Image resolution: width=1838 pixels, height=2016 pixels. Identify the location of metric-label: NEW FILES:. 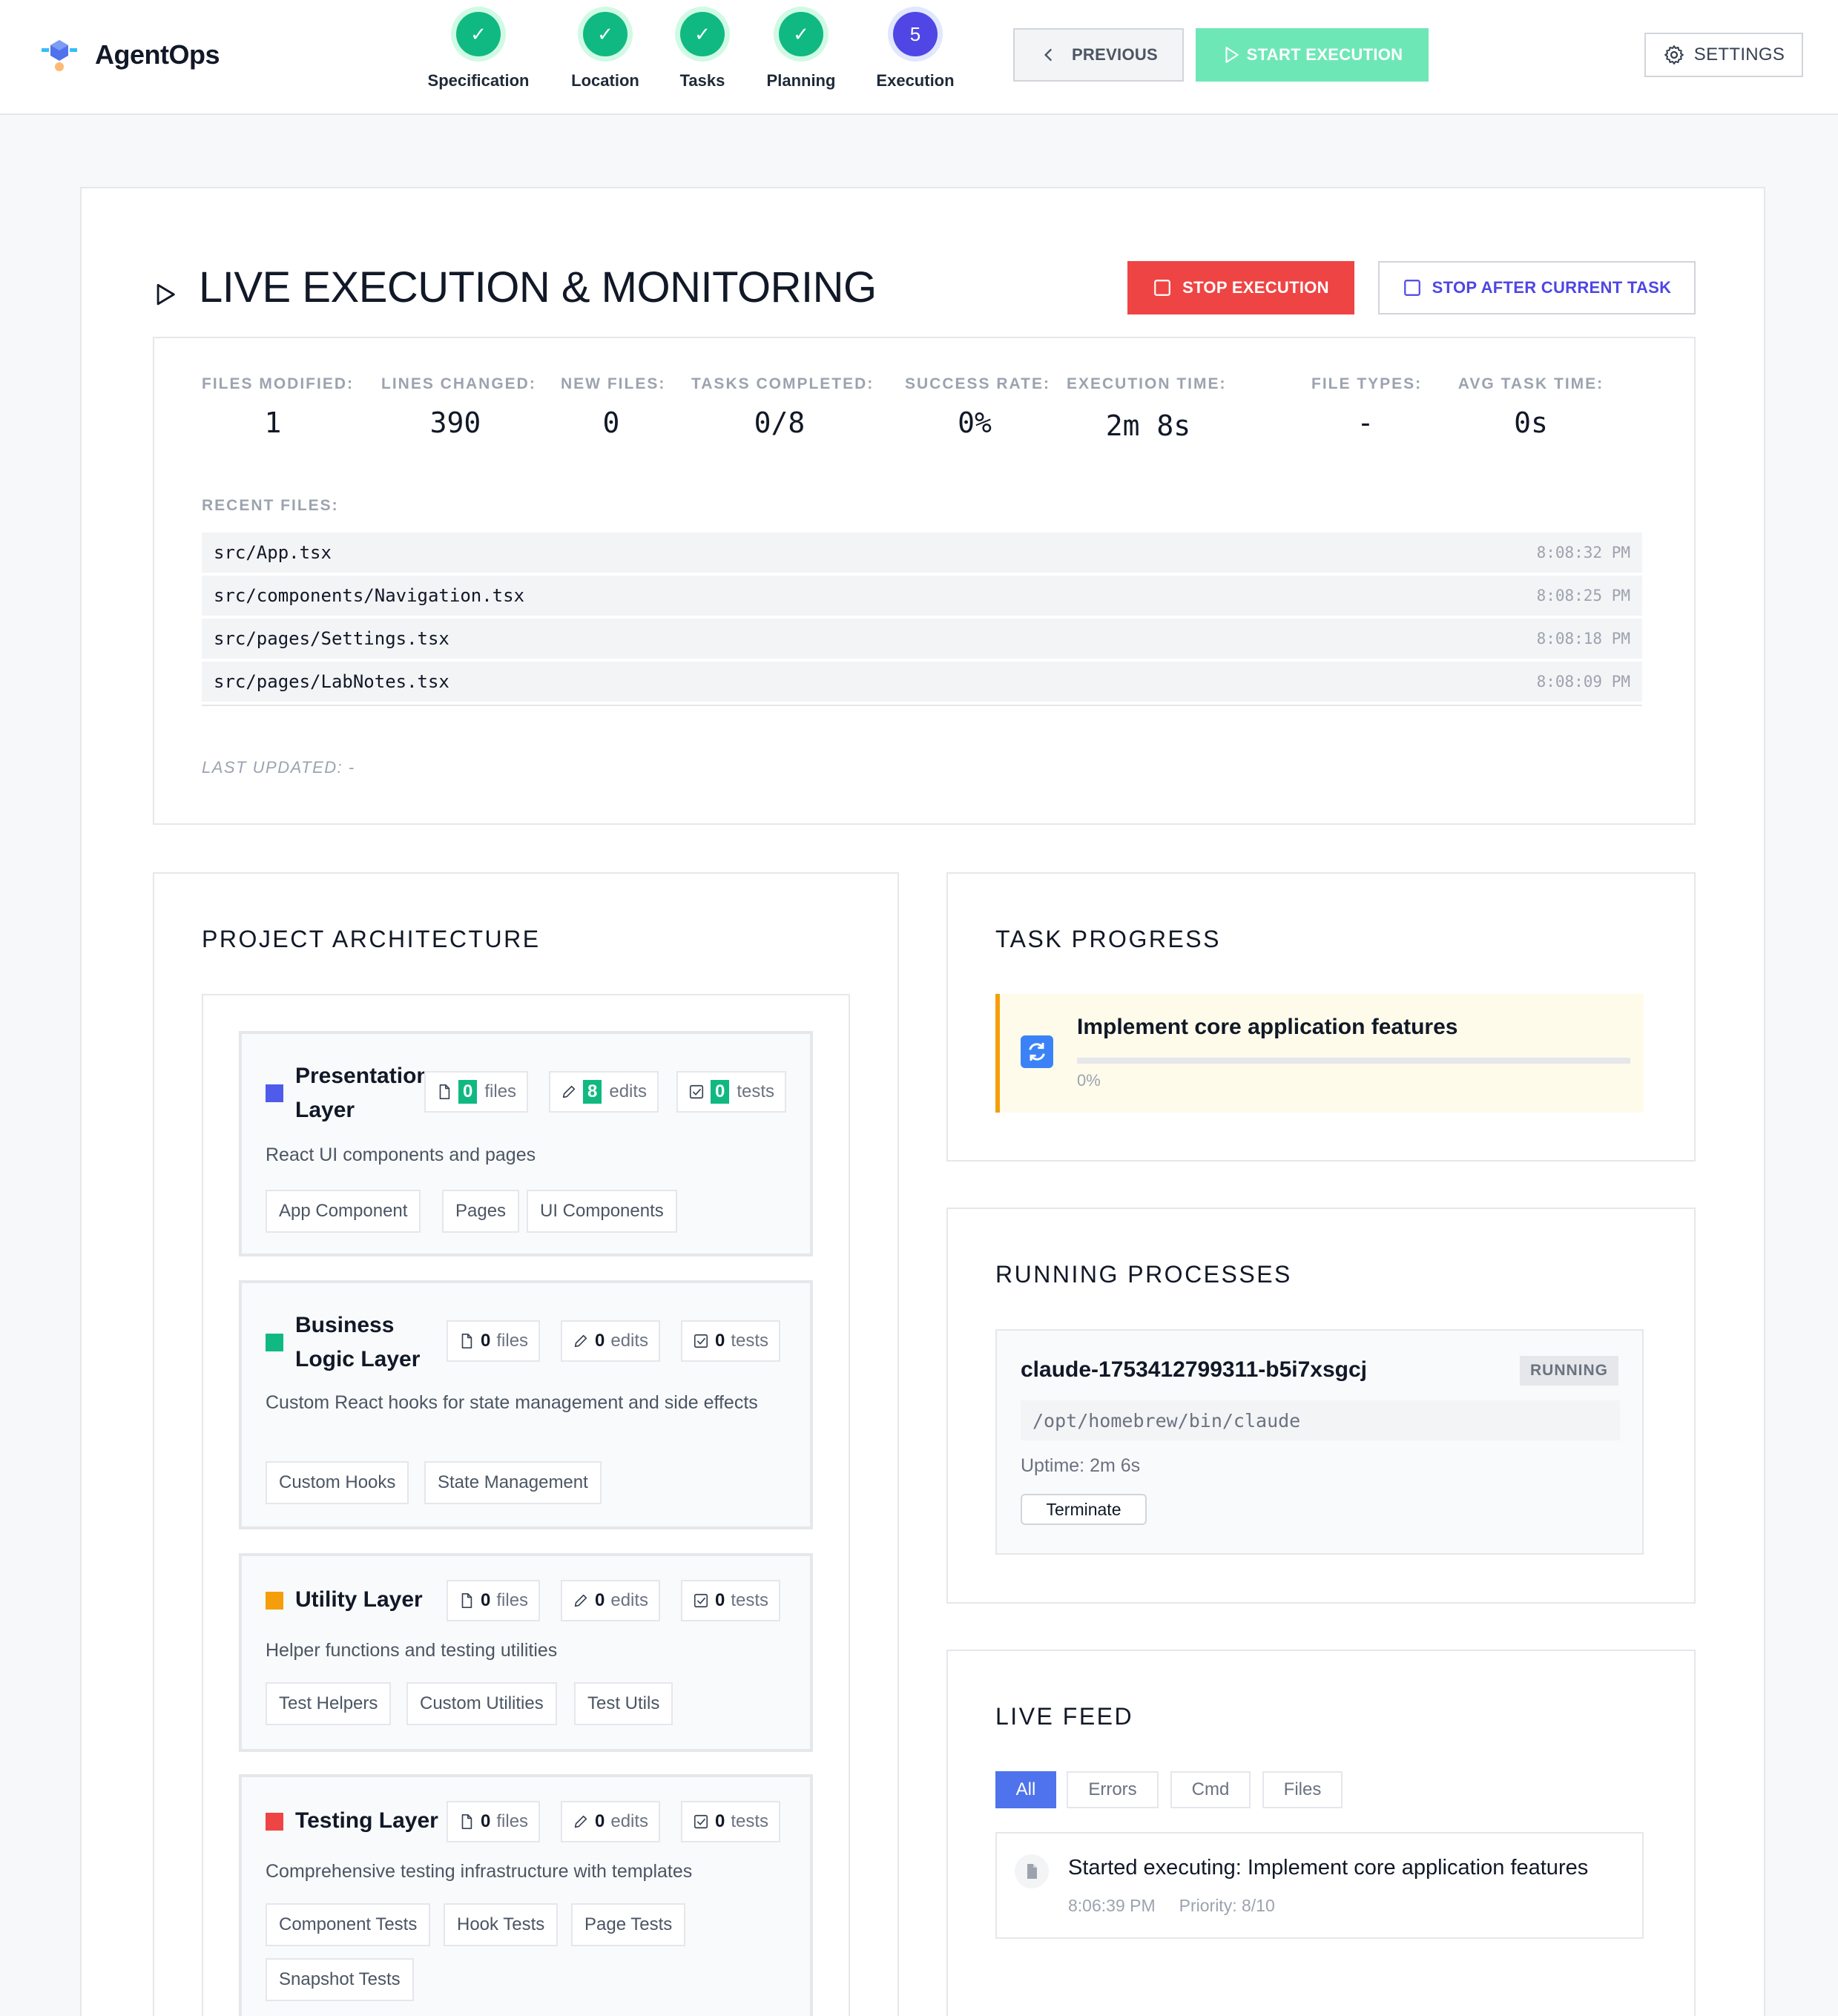
(613, 383).